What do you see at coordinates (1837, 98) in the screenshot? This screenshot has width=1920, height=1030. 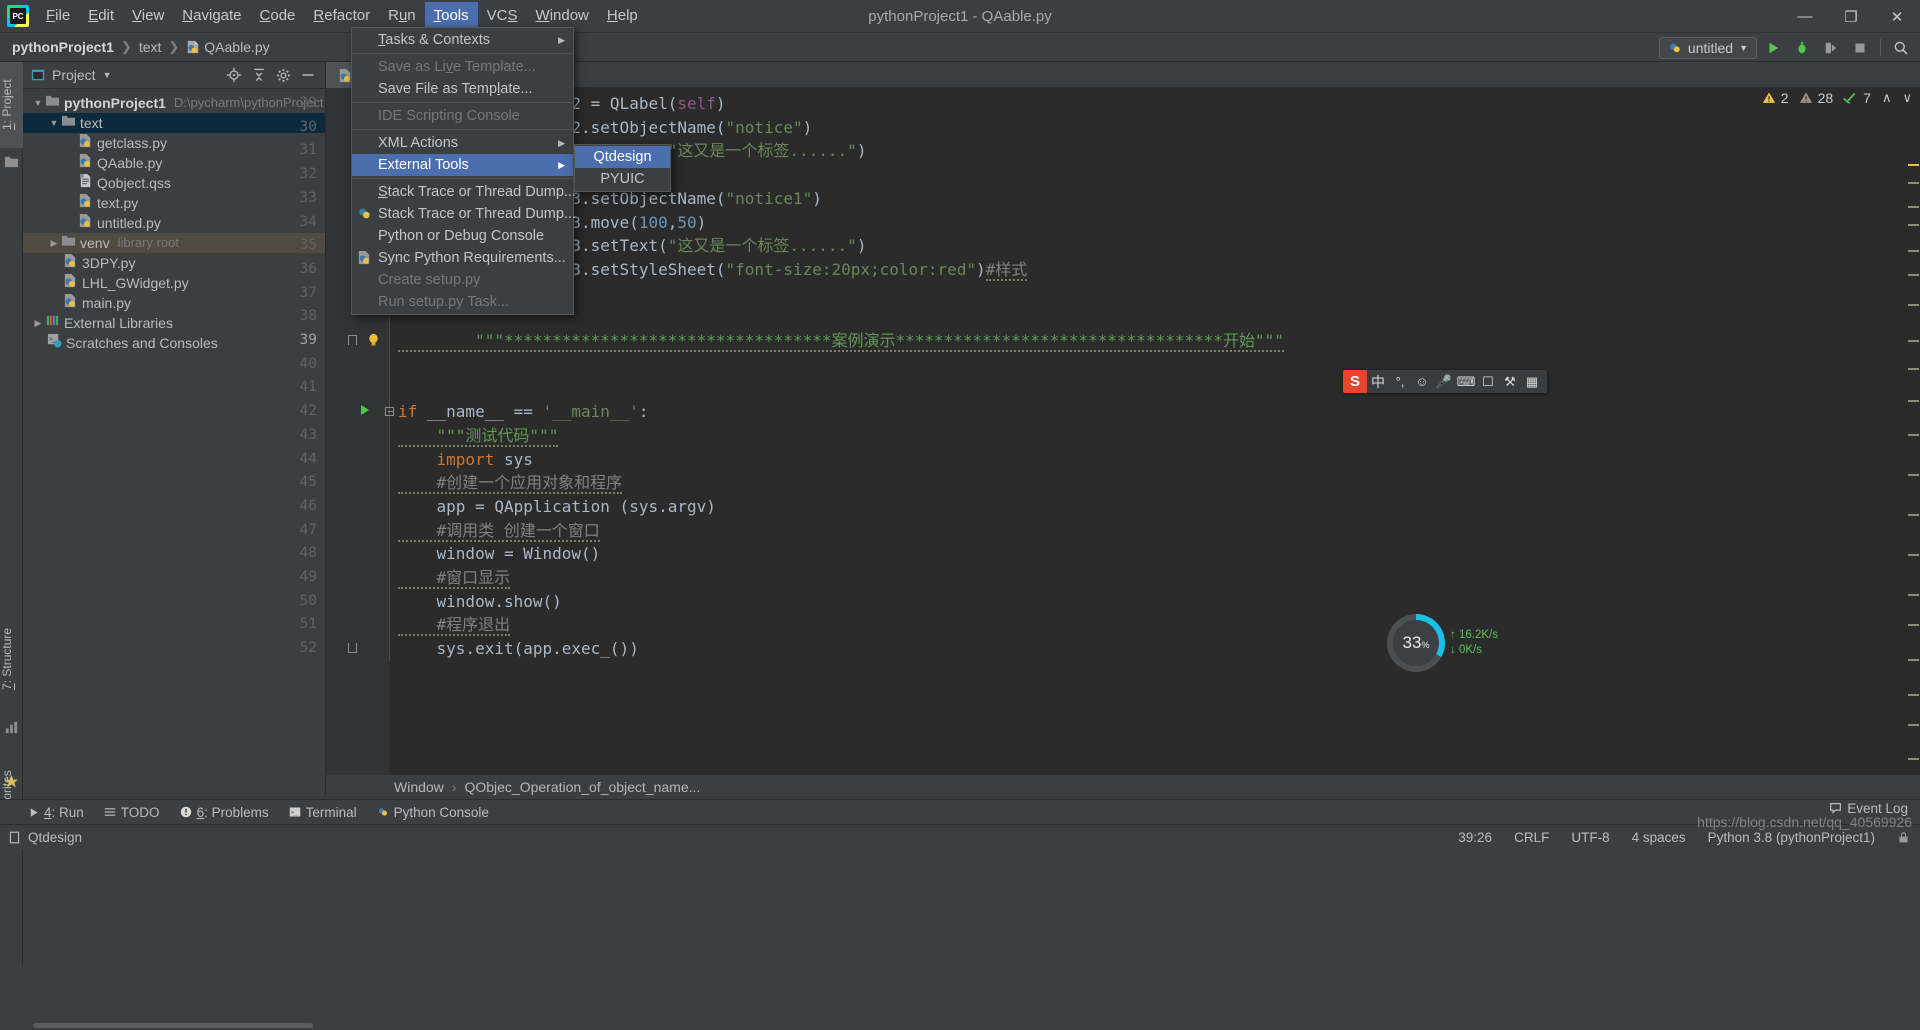 I see `inspection-widget: 2 28 7 ∧ ∨` at bounding box center [1837, 98].